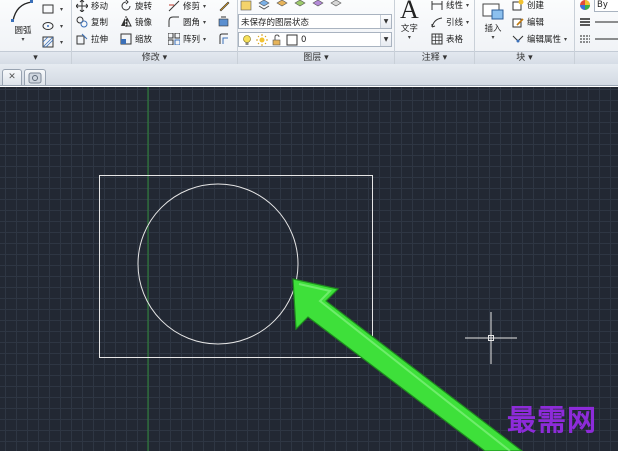 The width and height of the screenshot is (618, 451). What do you see at coordinates (315, 39) in the screenshot?
I see `current-layer-combo: 0 ▼` at bounding box center [315, 39].